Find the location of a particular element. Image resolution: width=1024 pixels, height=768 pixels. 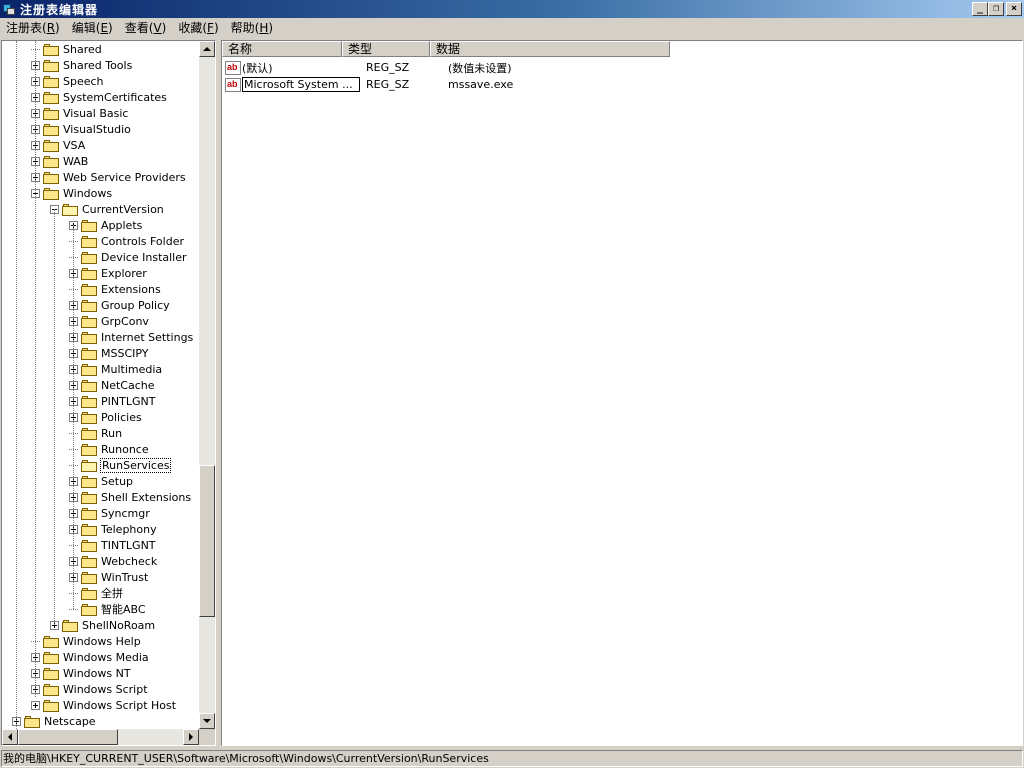

menu-favorites: 收藏(F) is located at coordinates (198, 28).